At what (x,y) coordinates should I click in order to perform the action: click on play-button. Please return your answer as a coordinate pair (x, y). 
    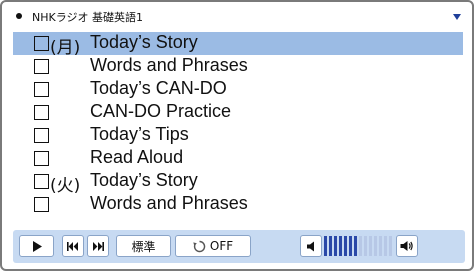
    Looking at the image, I should click on (36, 246).